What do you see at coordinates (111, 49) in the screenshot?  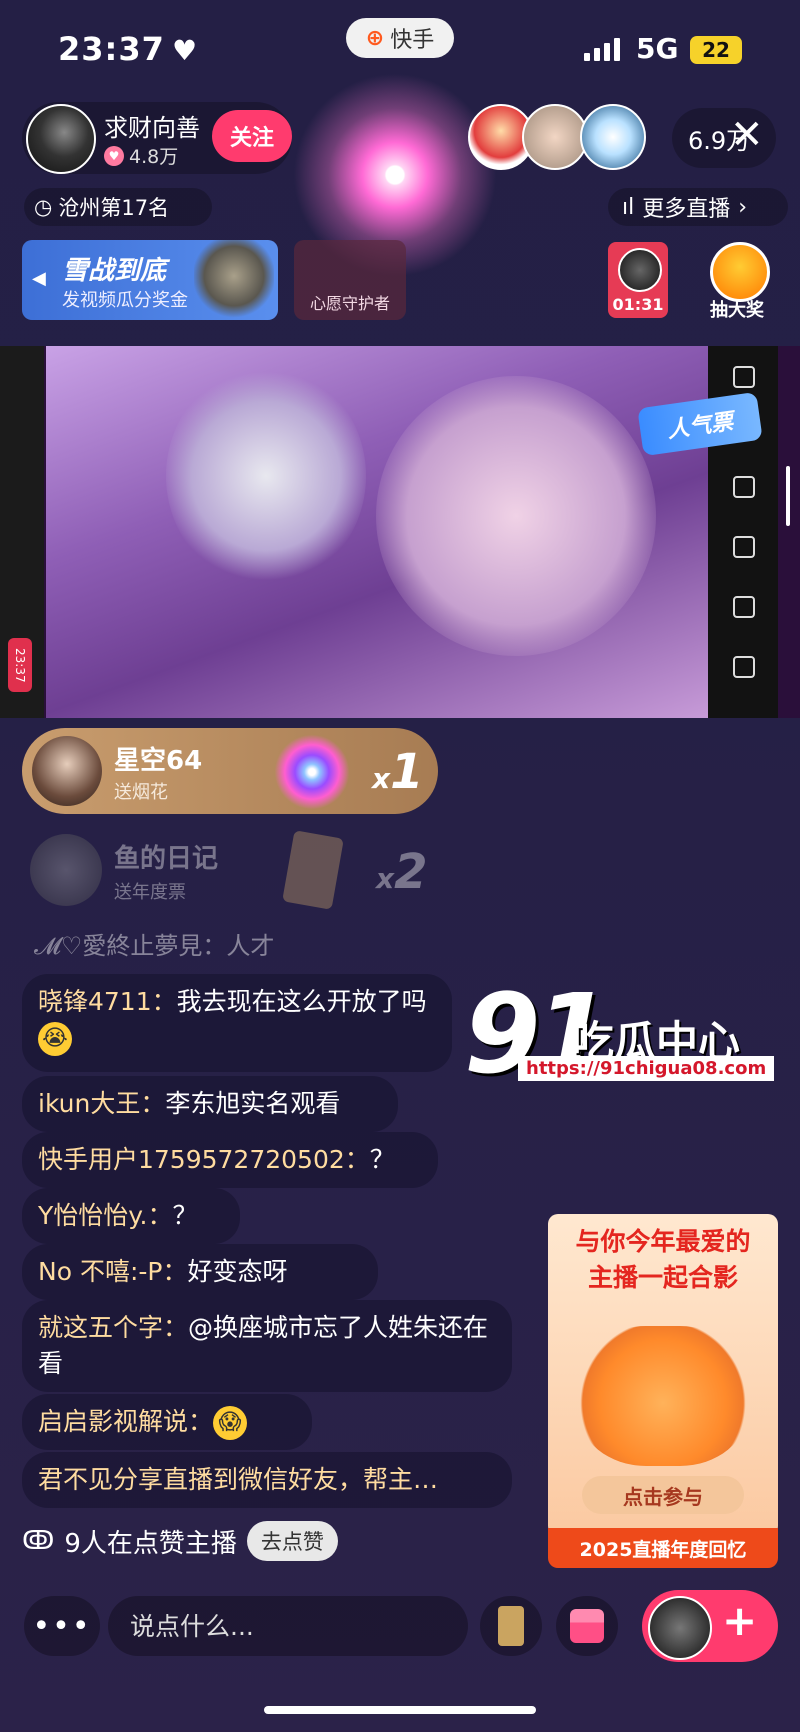 I see `status-time: 23:37` at bounding box center [111, 49].